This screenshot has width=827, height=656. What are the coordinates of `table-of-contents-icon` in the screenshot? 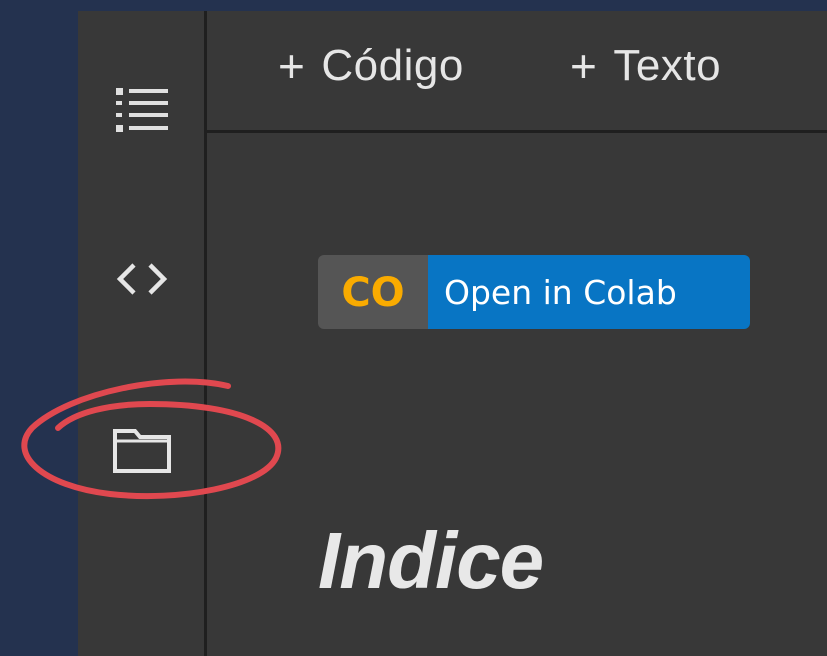 It's located at (142, 110).